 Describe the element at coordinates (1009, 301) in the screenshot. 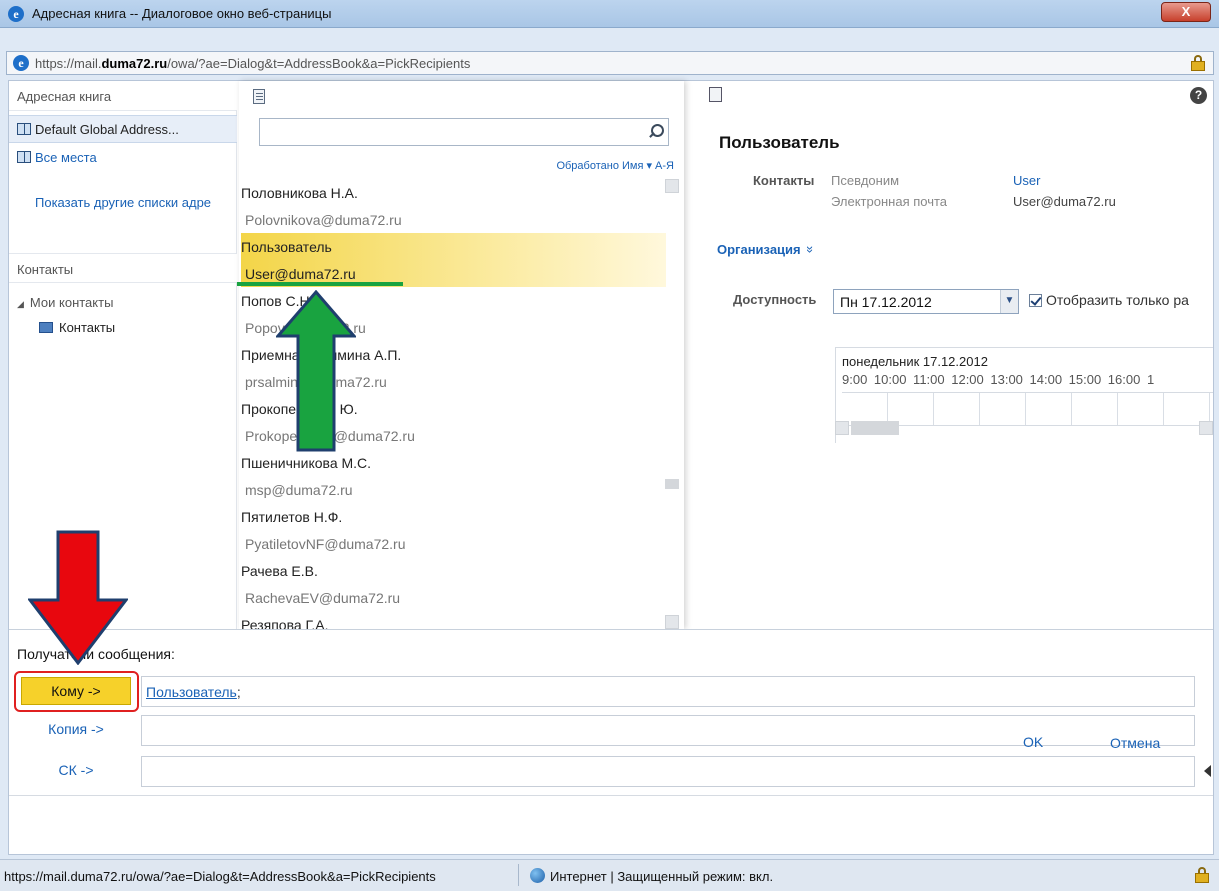

I see `chevron-down-icon: ▼` at that location.